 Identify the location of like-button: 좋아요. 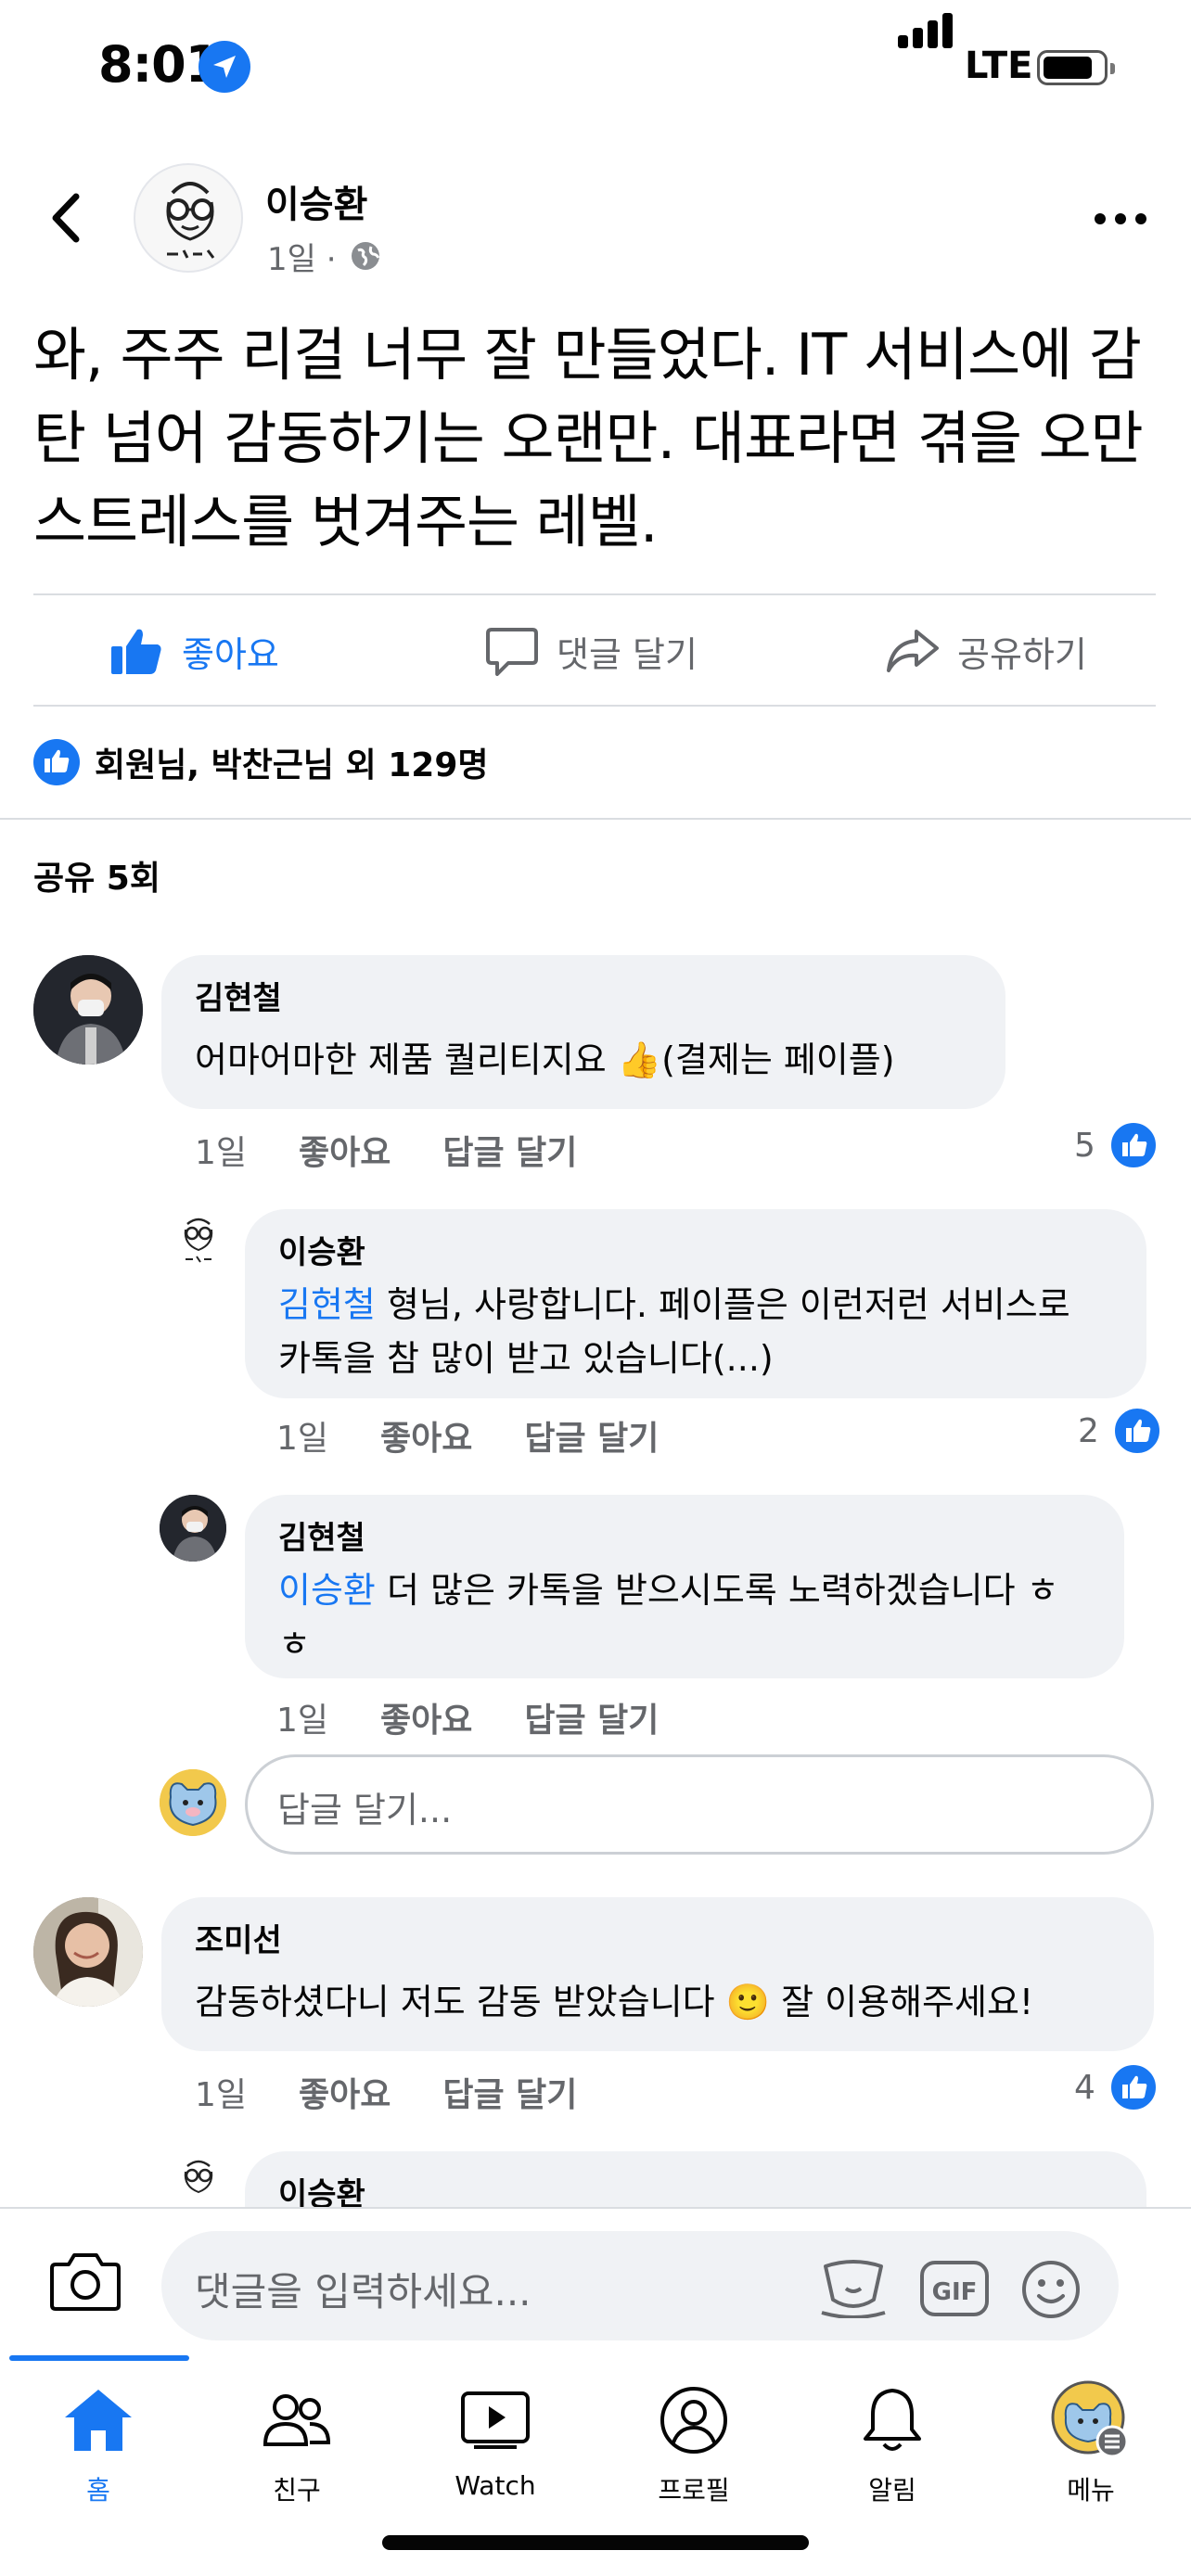
(194, 651).